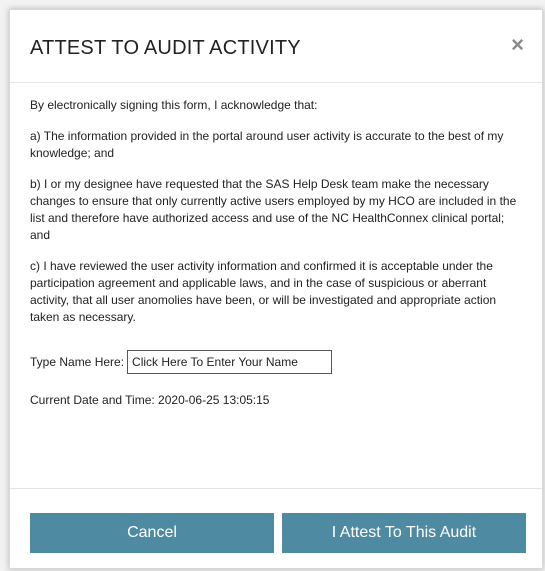 This screenshot has width=545, height=571. I want to click on attest-button: I Attest To This Audit, so click(404, 533).